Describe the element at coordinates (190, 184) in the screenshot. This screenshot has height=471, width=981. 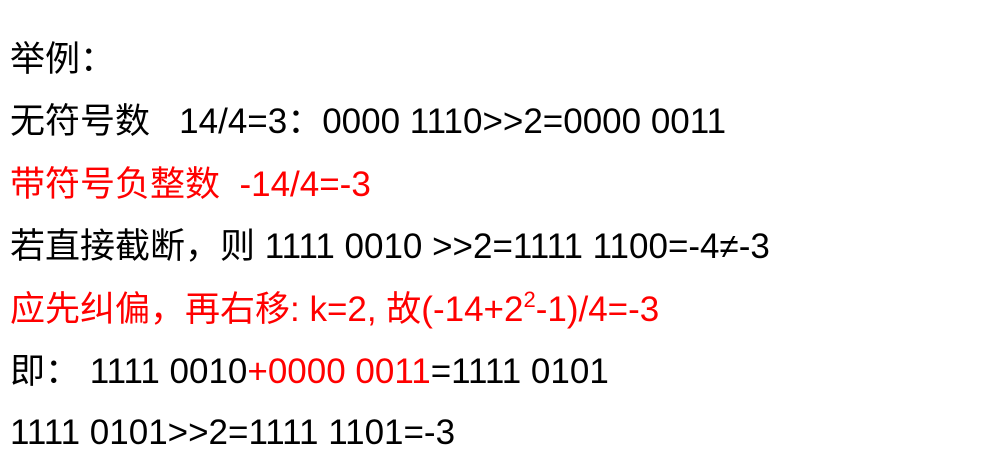
I see `signed-negative-example: 带符号负整数 -14/4=-3` at that location.